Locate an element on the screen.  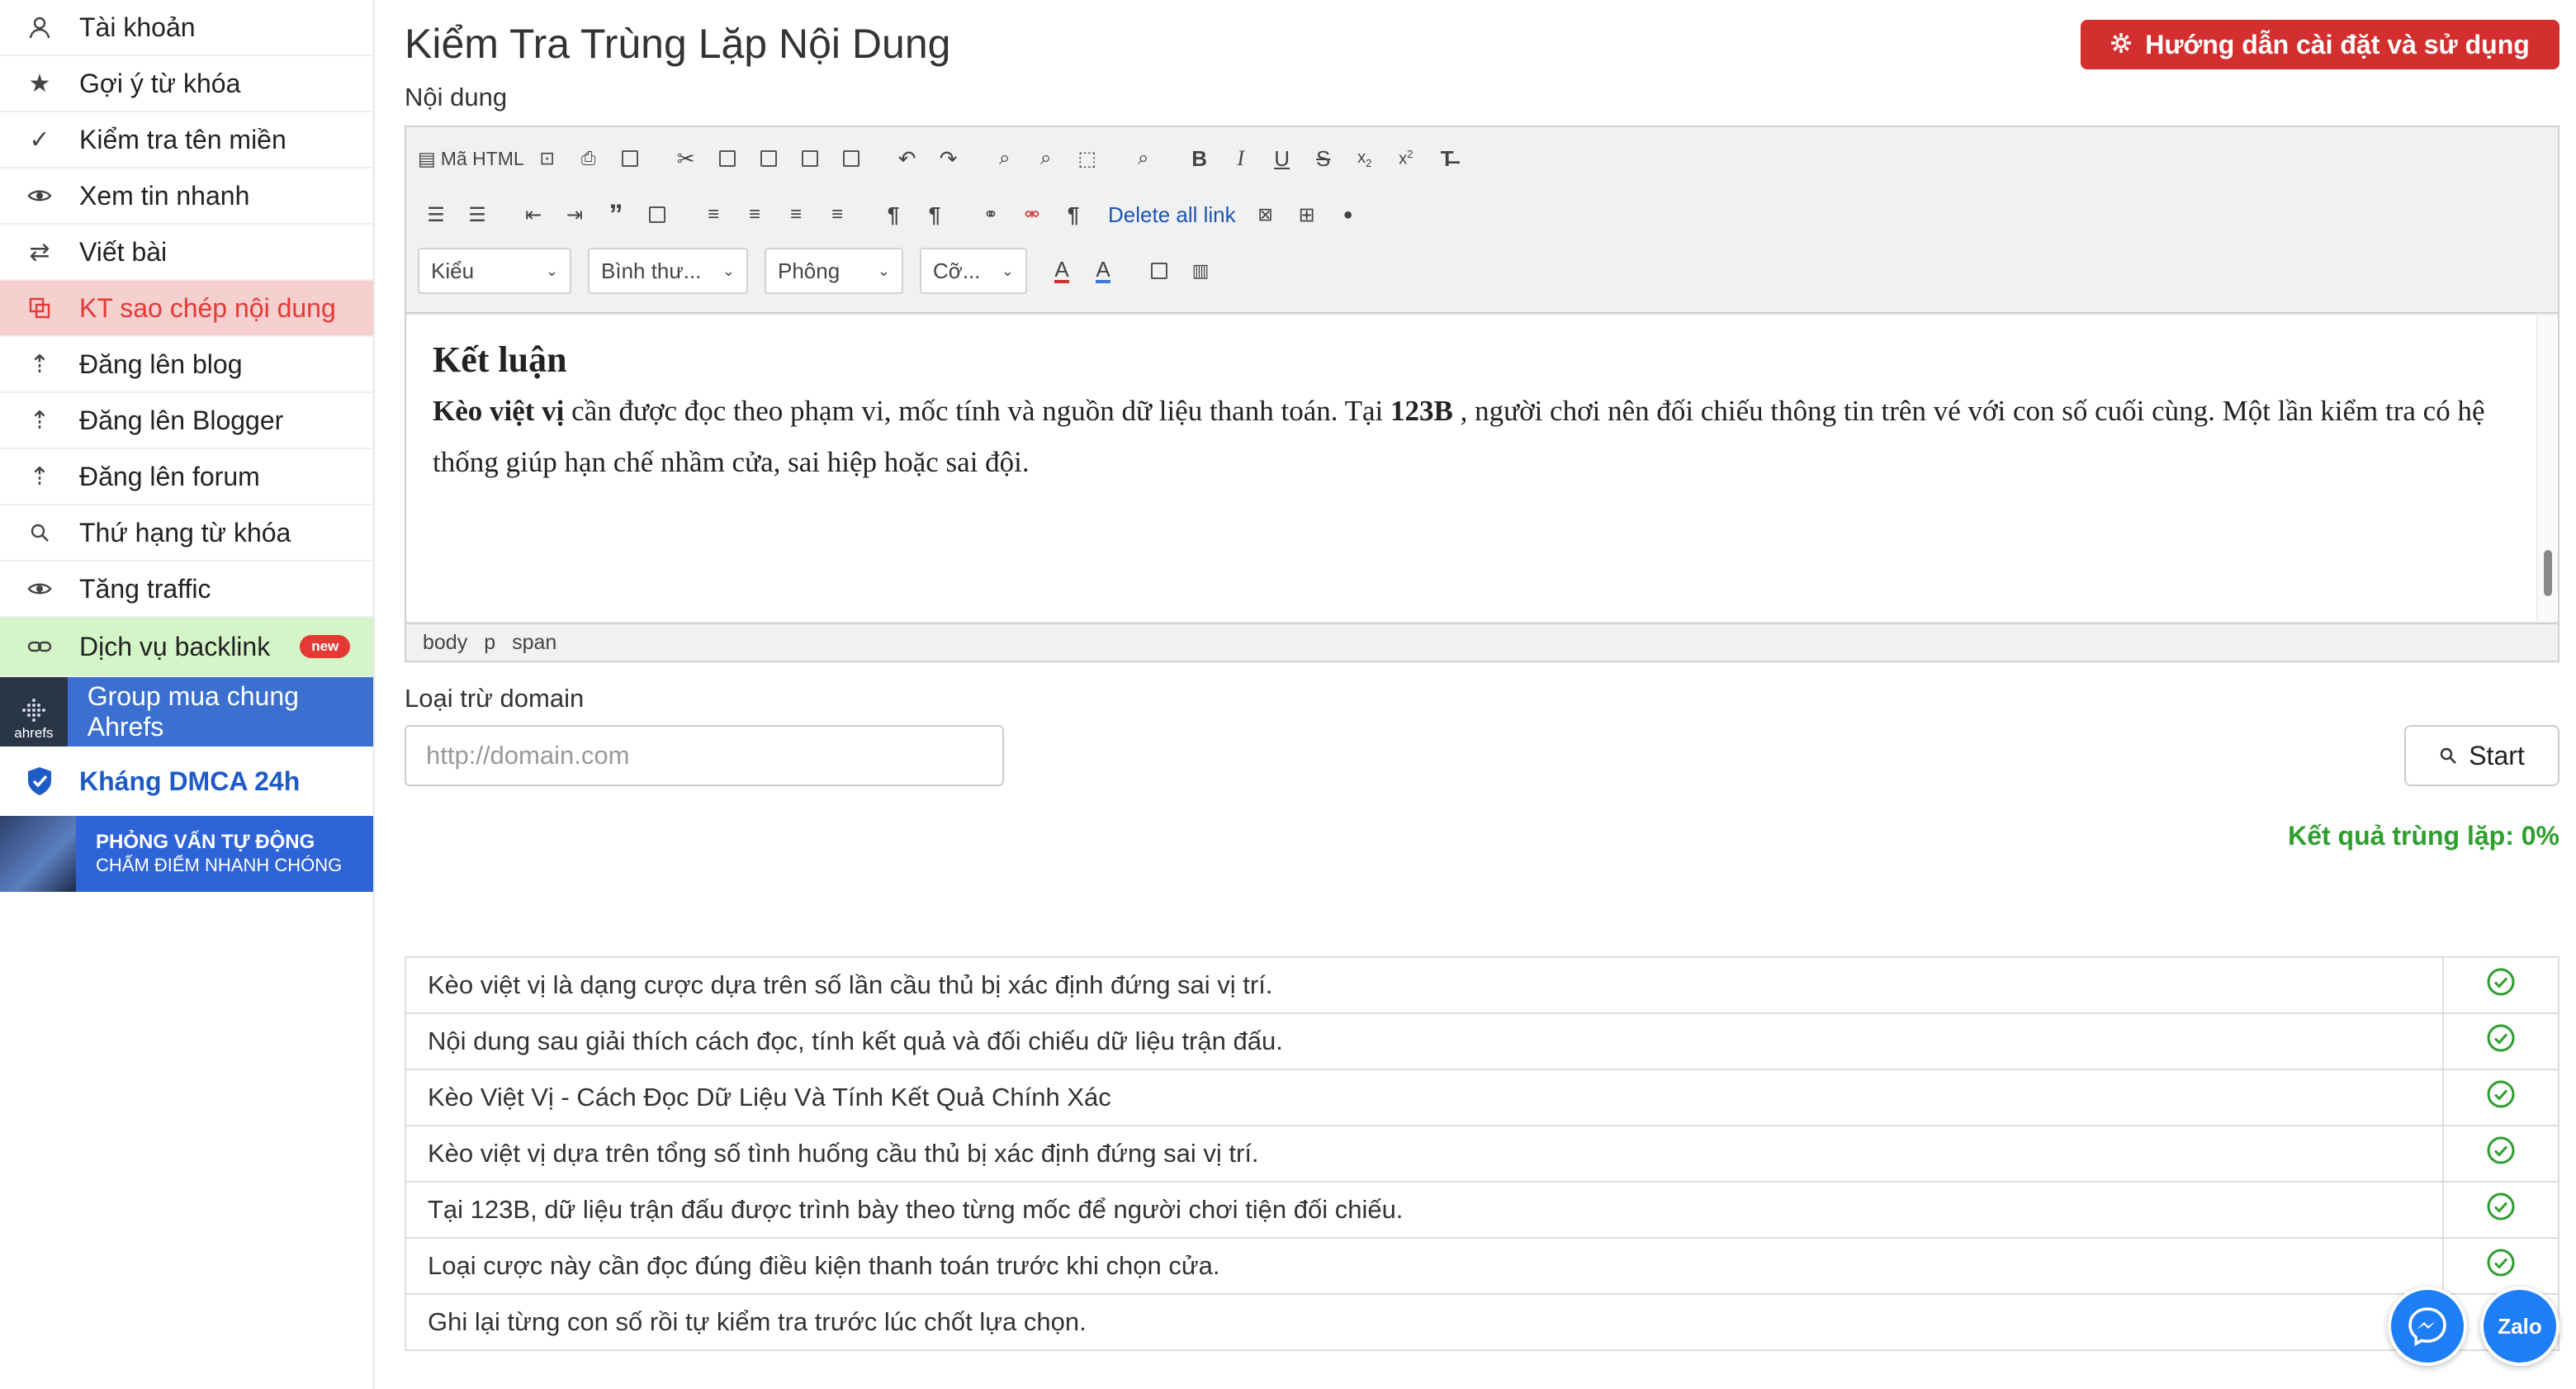
paste-button is located at coordinates (769, 158).